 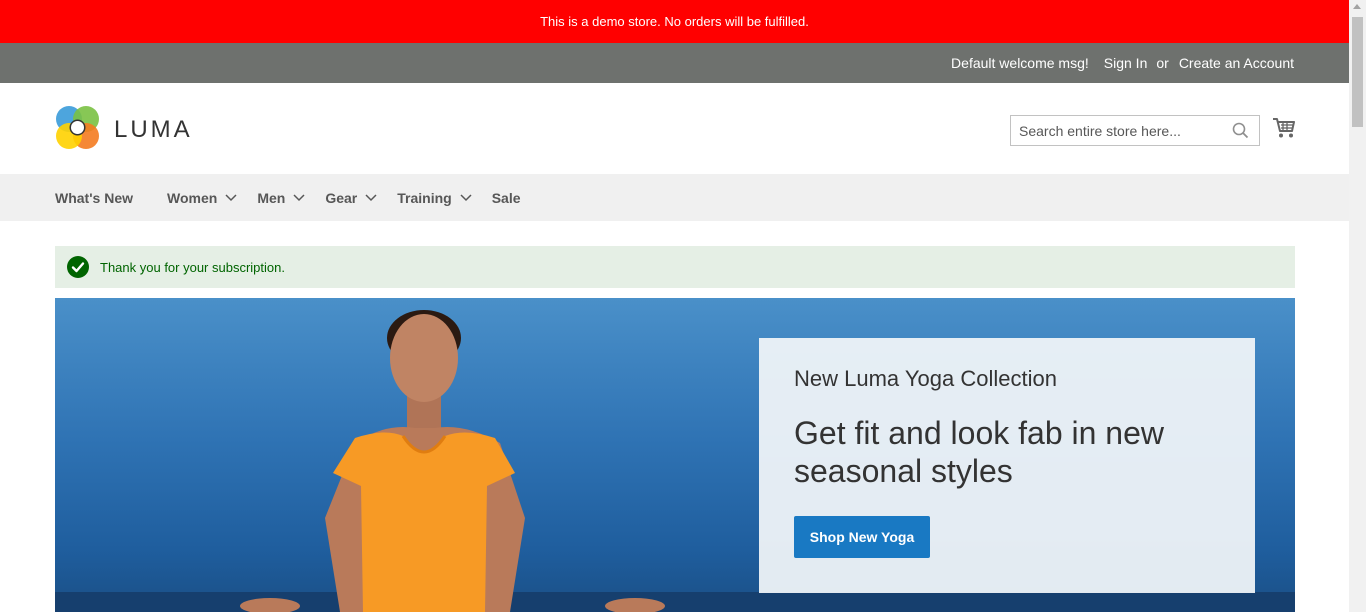 I want to click on page-scrollbar, so click(x=1357, y=306).